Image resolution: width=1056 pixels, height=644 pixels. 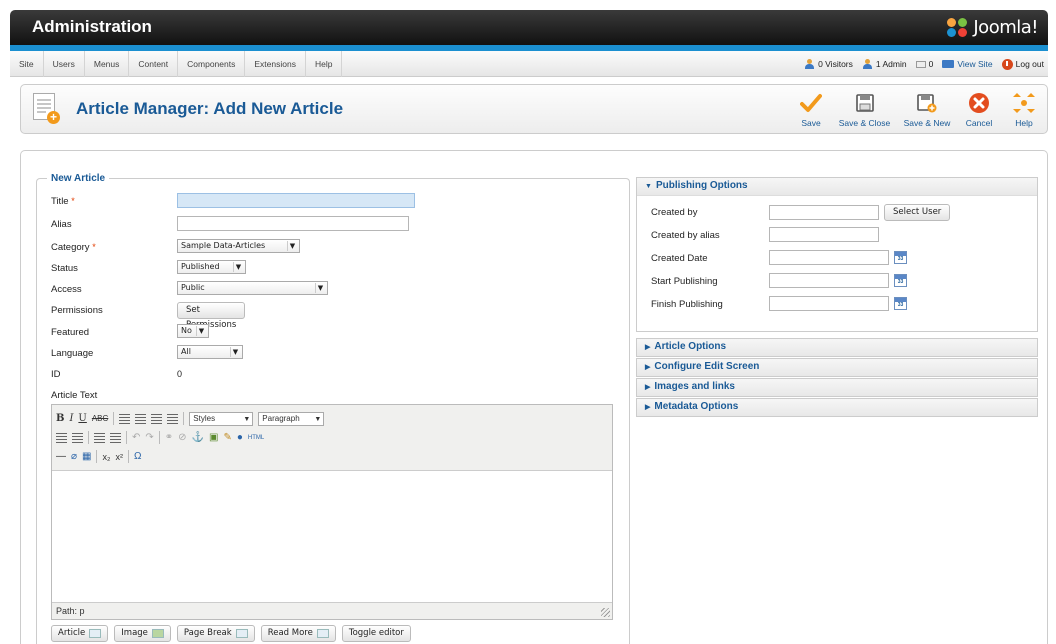 What do you see at coordinates (212, 64) in the screenshot?
I see `menu-item-components: Components` at bounding box center [212, 64].